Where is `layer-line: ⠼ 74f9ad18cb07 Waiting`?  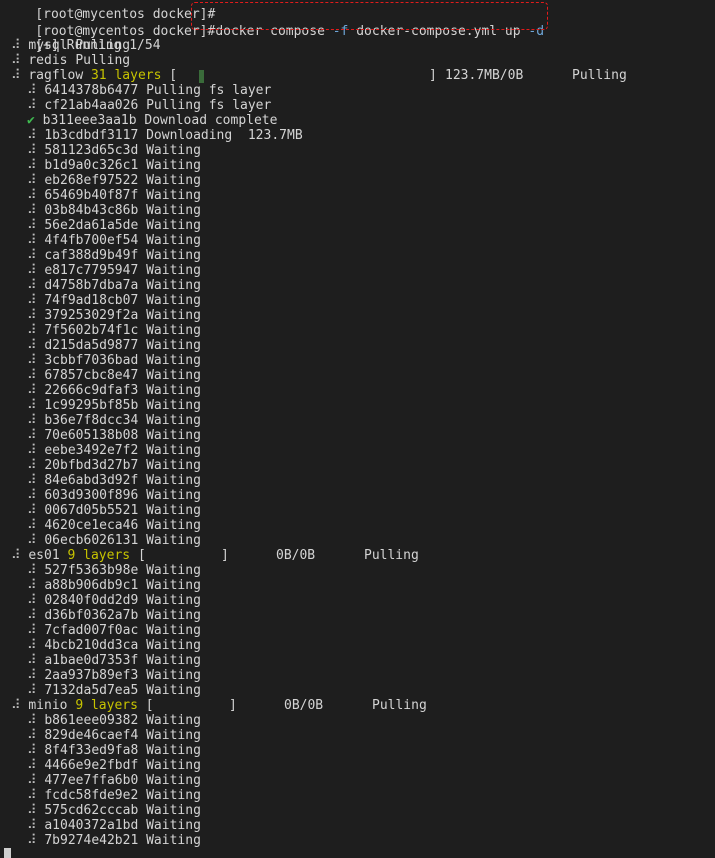 layer-line: ⠼ 74f9ad18cb07 Waiting is located at coordinates (114, 300).